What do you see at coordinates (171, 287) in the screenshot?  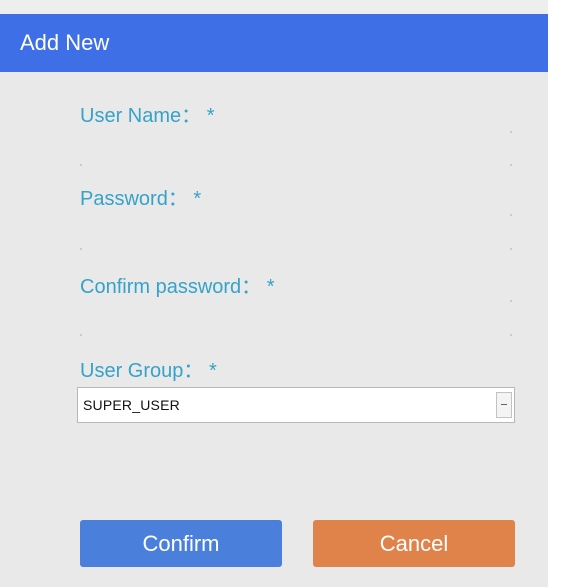 I see `confirm-password-label-text: Confirm password：` at bounding box center [171, 287].